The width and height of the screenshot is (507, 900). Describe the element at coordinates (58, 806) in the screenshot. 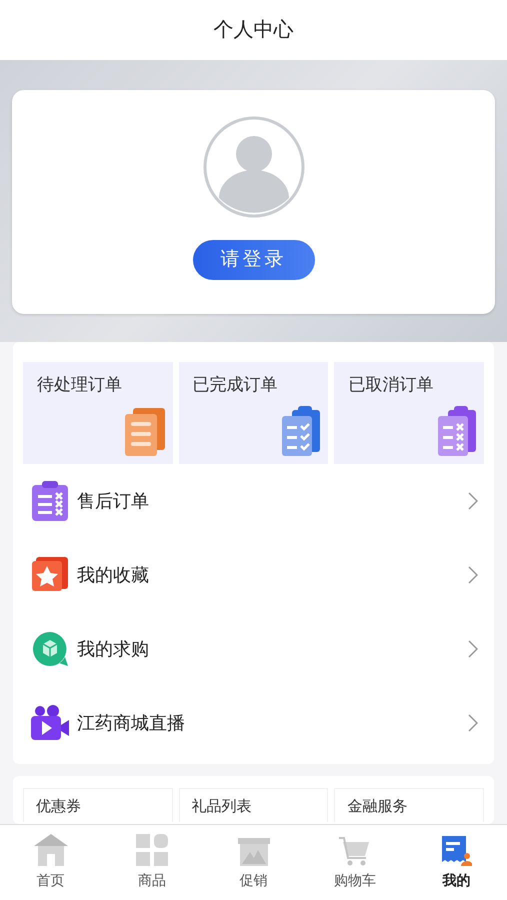

I see `service-tile-label: 优惠券` at that location.